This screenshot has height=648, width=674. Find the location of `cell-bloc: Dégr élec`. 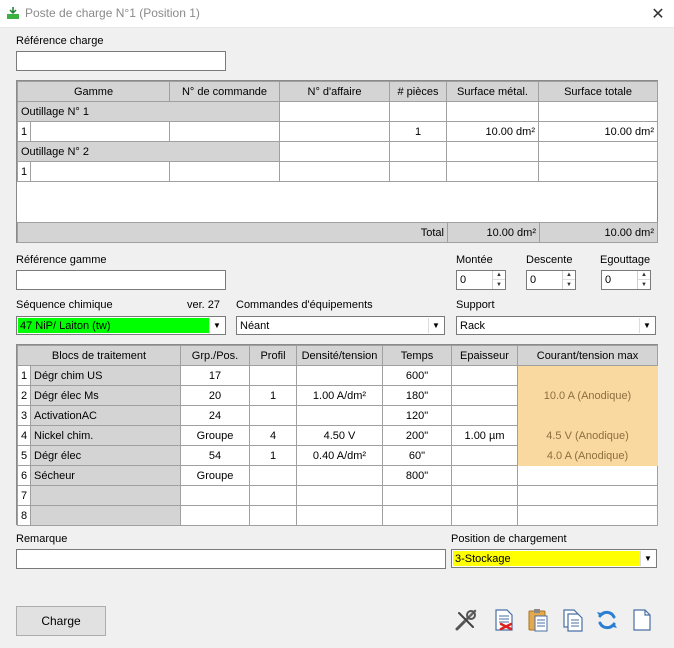

cell-bloc: Dégr élec is located at coordinates (105, 455).